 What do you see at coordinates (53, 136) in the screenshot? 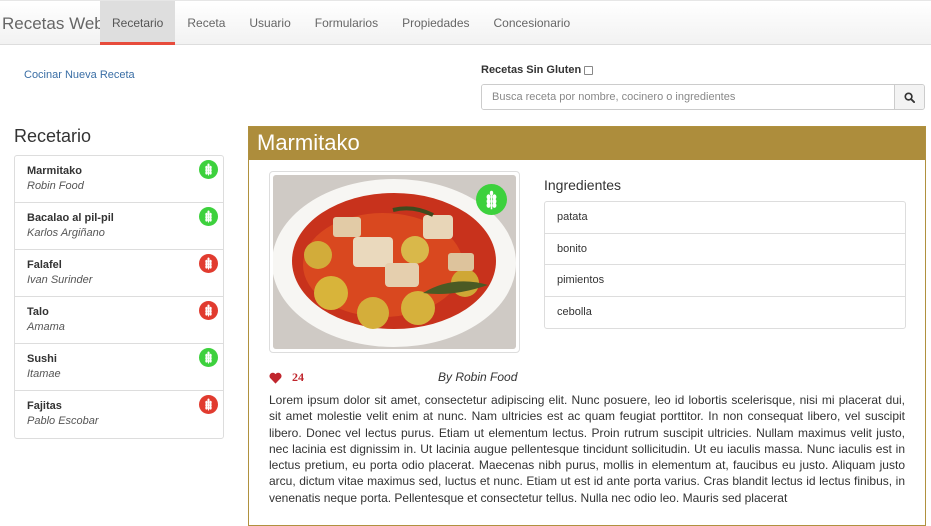
I see `sidebar-title: Recetario` at bounding box center [53, 136].